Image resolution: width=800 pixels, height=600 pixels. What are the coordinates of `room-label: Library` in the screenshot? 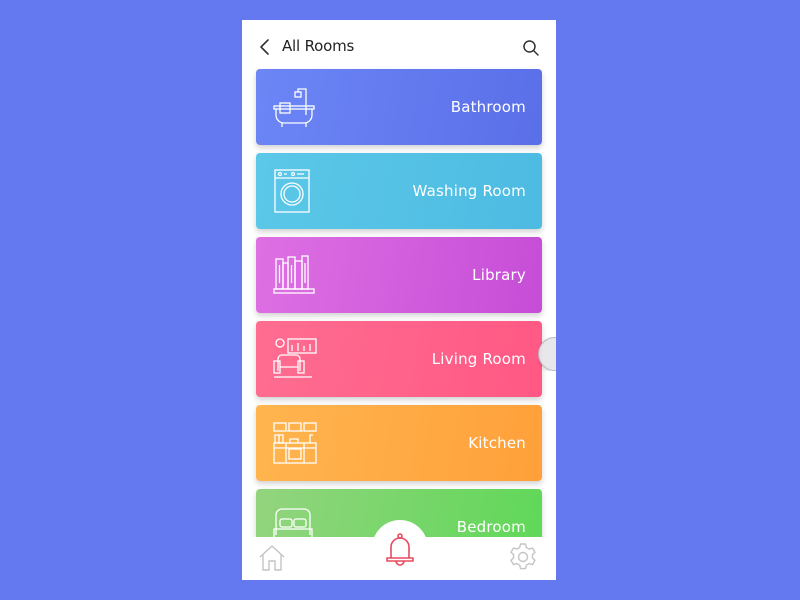 It's located at (499, 275).